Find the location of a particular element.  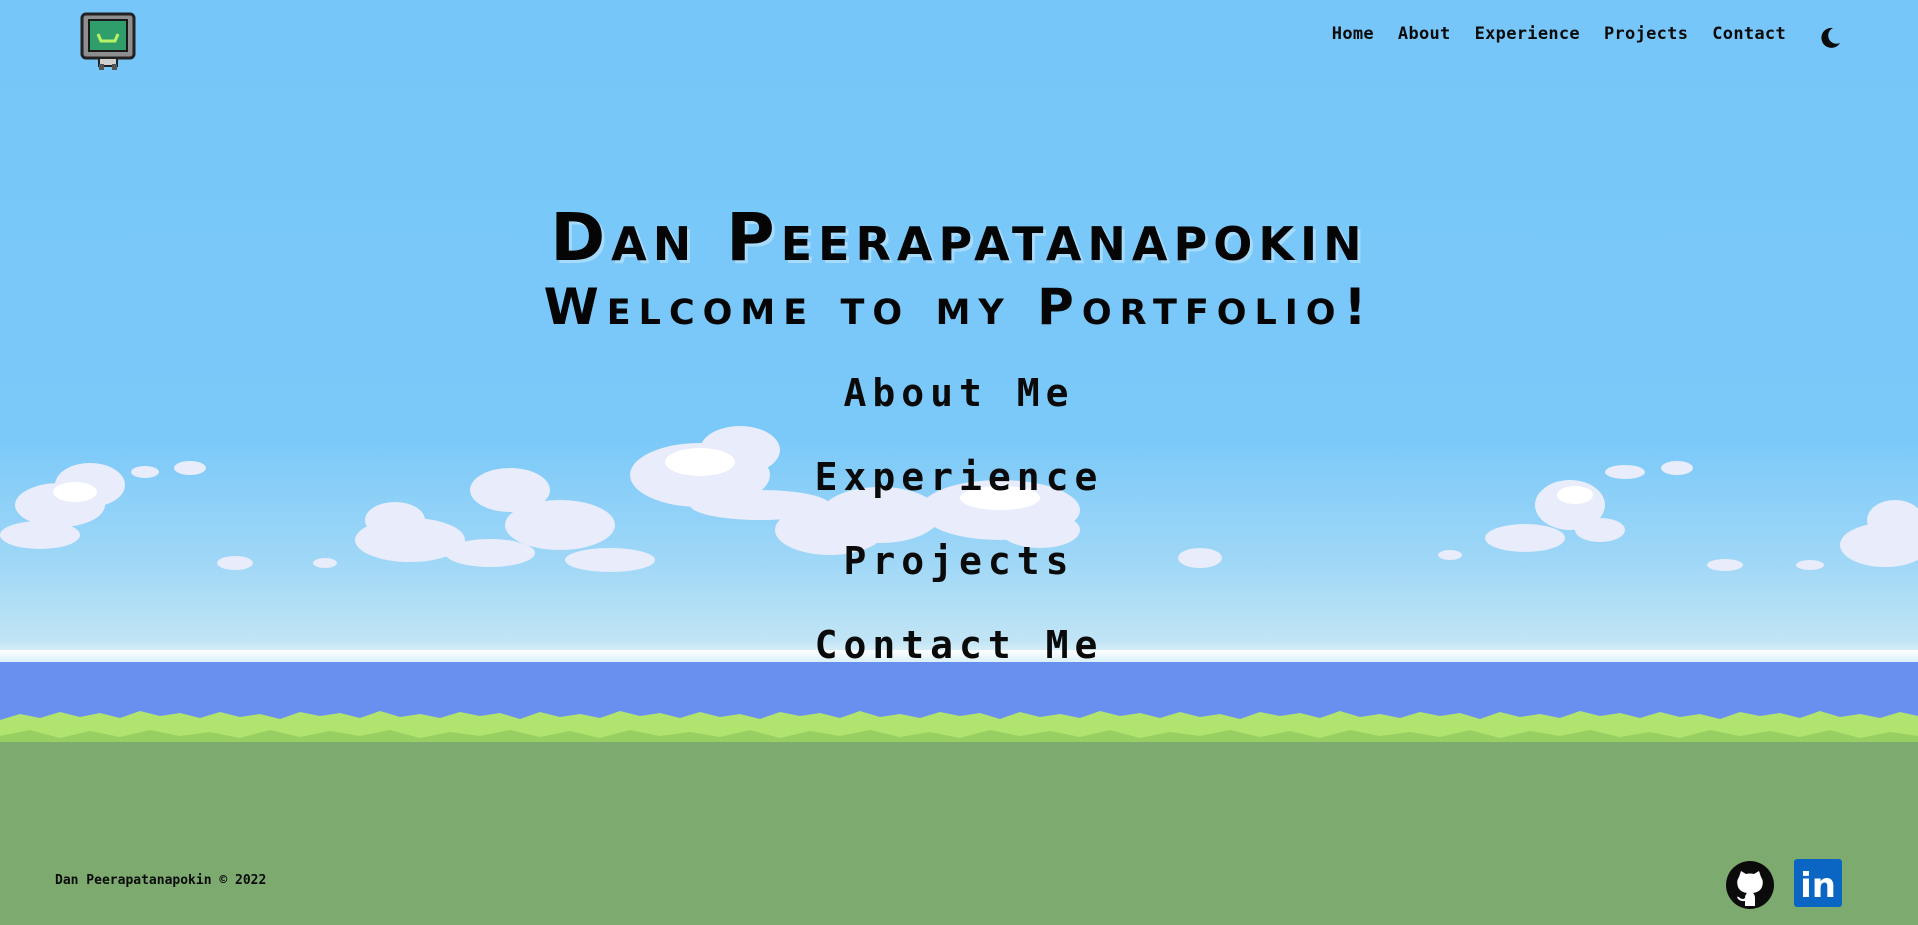

grass is located at coordinates (959, 728).